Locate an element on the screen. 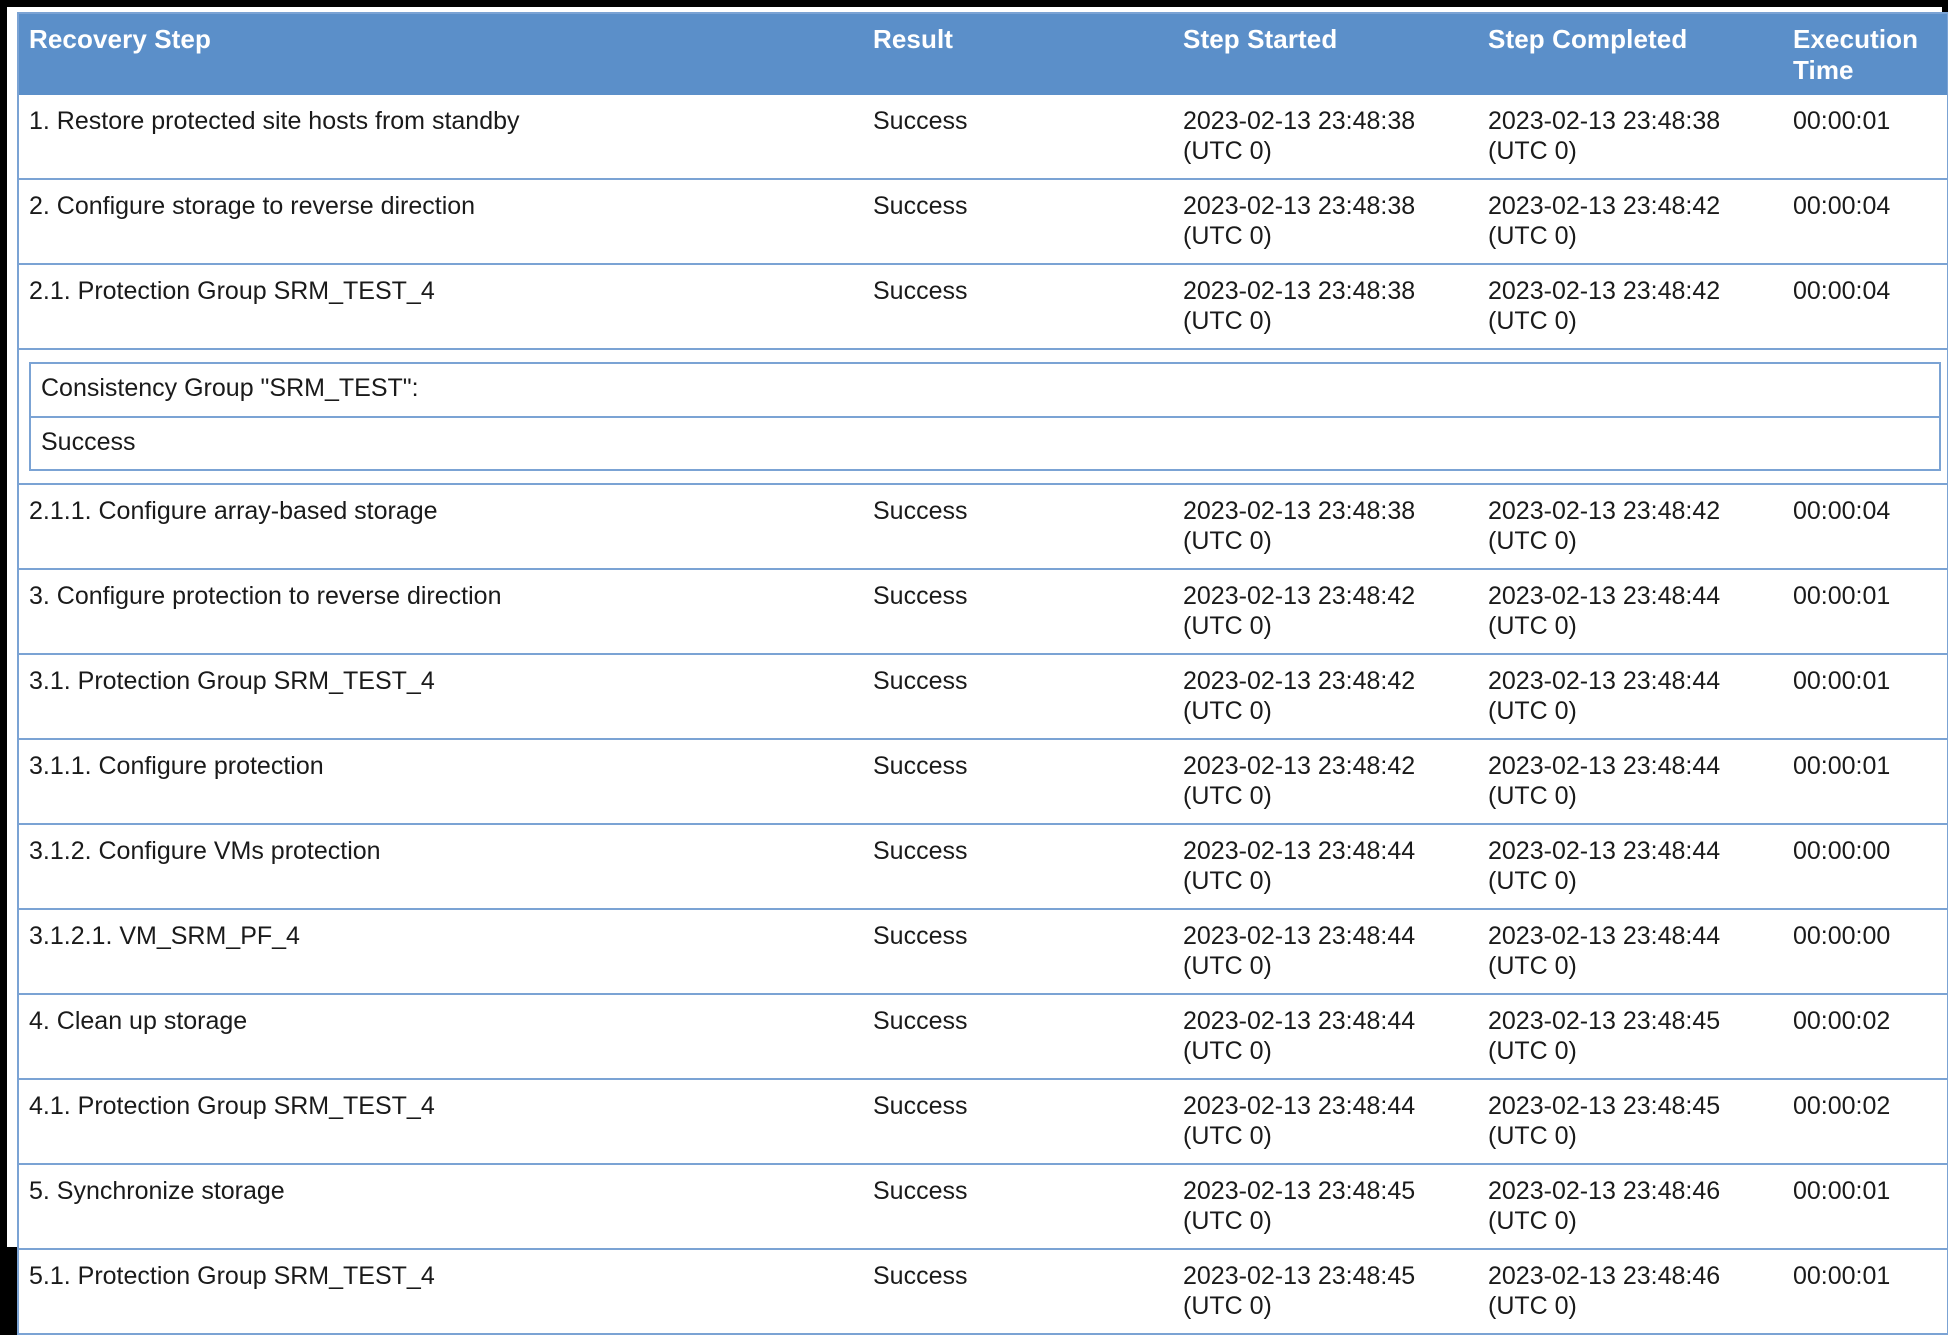  column-header-recovery-step: Recovery Step is located at coordinates (440, 54).